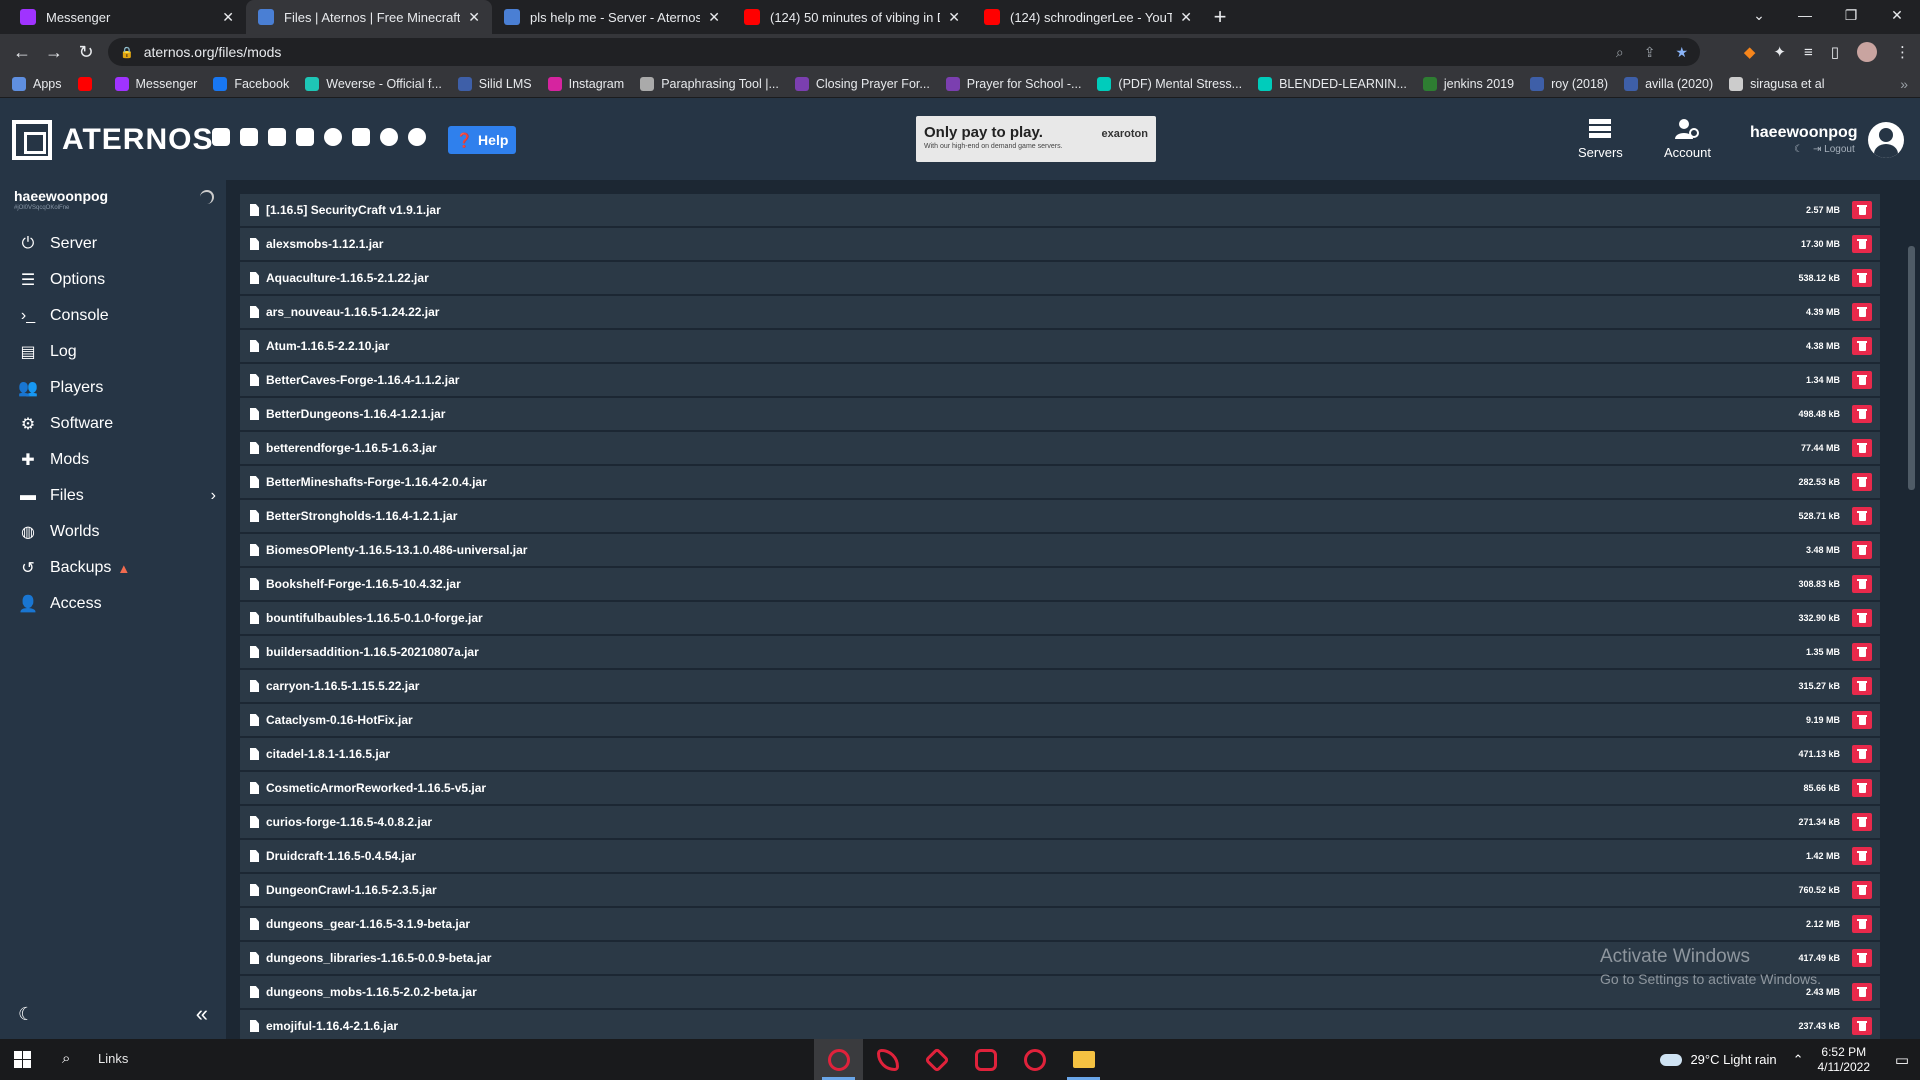 This screenshot has height=1080, width=1920. Describe the element at coordinates (352, 312) in the screenshot. I see `file-name: ars_nouveau-1.16.5-1.24.22.jar` at that location.